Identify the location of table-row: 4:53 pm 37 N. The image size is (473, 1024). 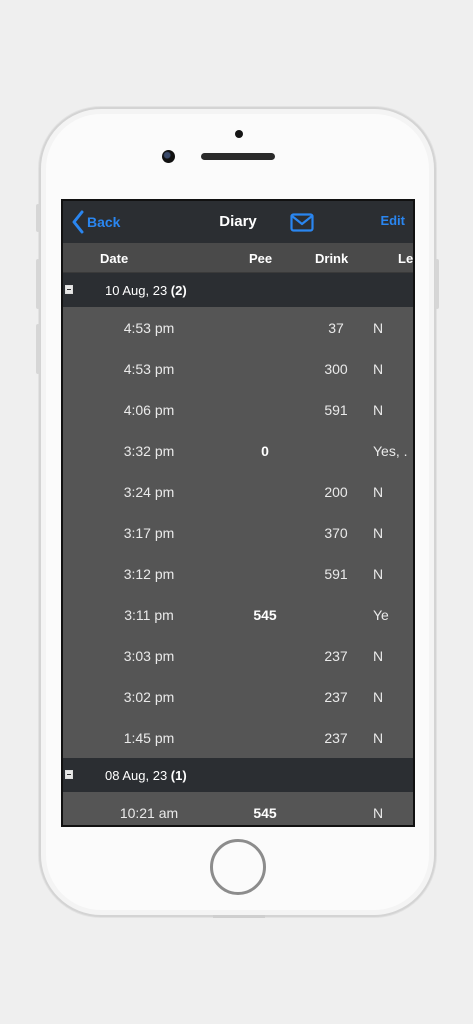
(238, 327).